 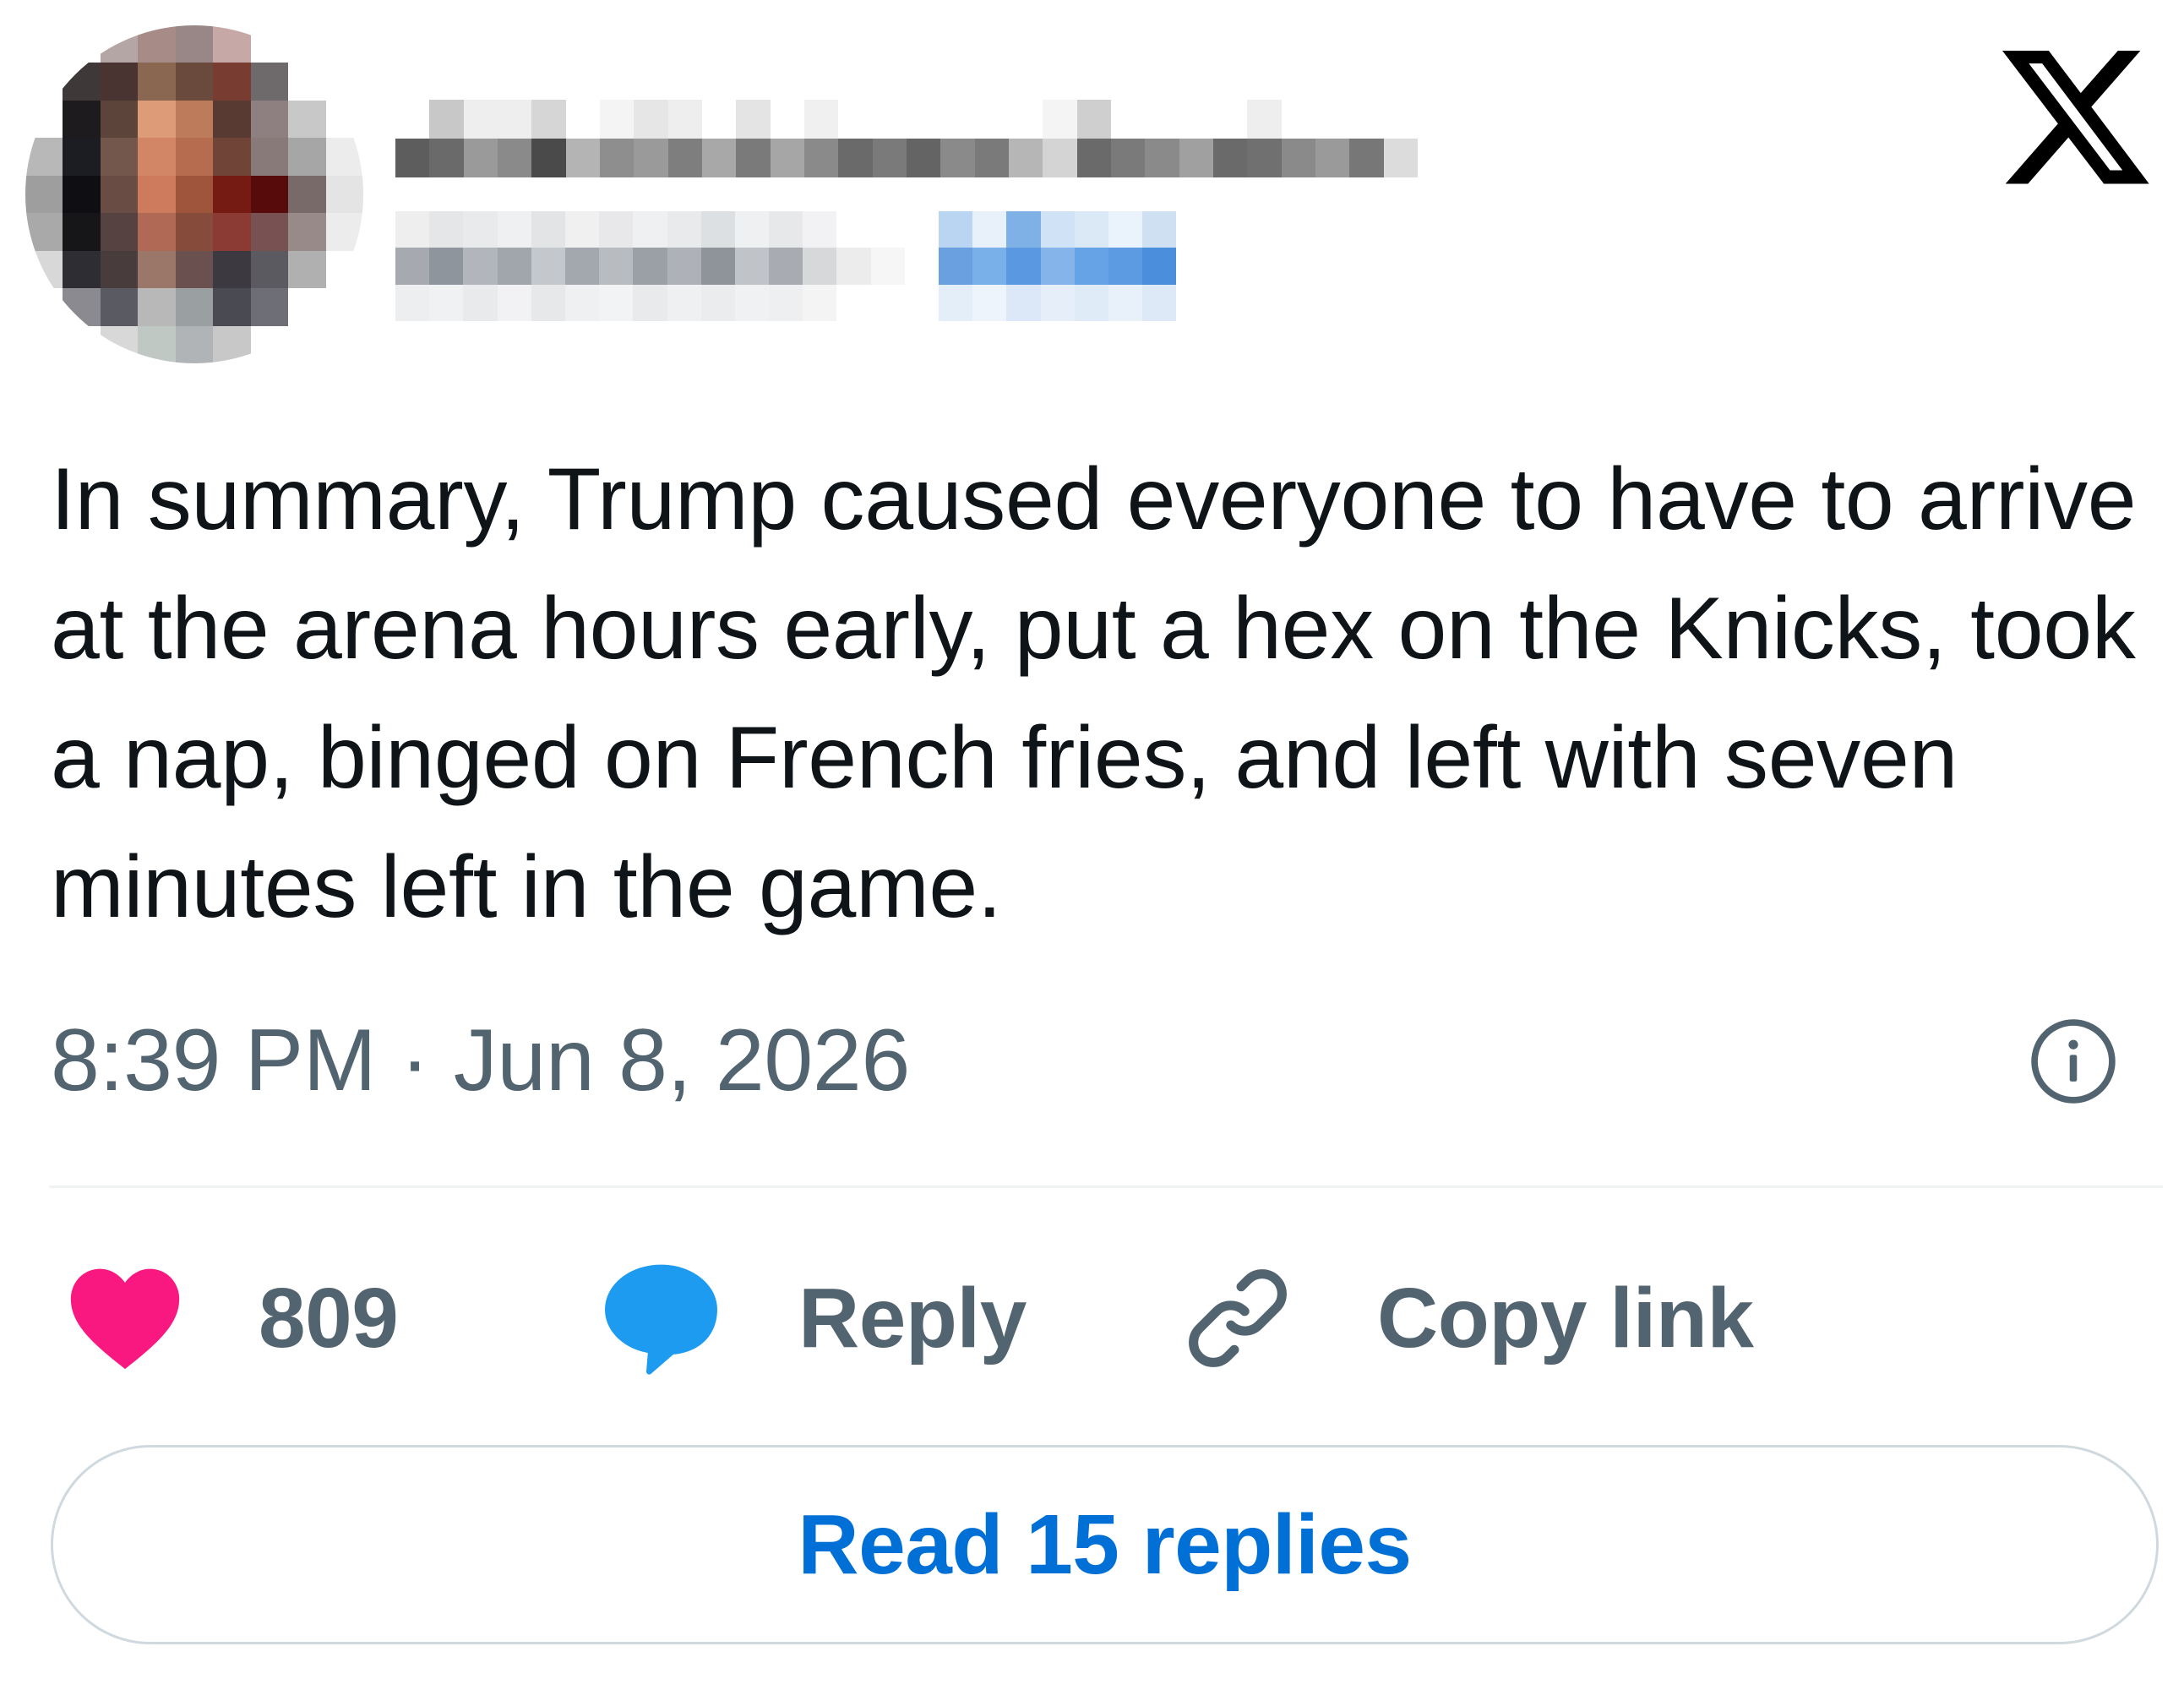 I want to click on copy-link-label: Copy link, so click(x=1565, y=1318).